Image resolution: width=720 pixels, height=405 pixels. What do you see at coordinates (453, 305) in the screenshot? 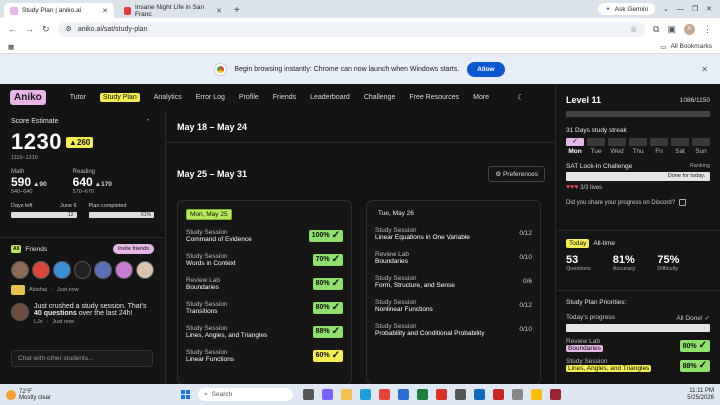
I see `session-row: Study Session Nonlinear Functions 0/12` at bounding box center [453, 305].